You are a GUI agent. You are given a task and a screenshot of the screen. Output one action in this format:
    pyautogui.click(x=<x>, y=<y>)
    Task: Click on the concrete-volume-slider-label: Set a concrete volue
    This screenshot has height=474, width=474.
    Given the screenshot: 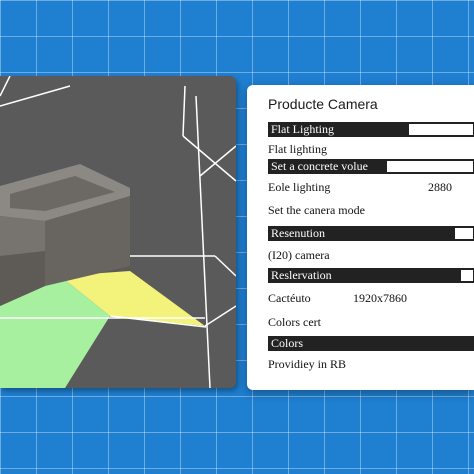 What is the action you would take?
    pyautogui.click(x=319, y=166)
    